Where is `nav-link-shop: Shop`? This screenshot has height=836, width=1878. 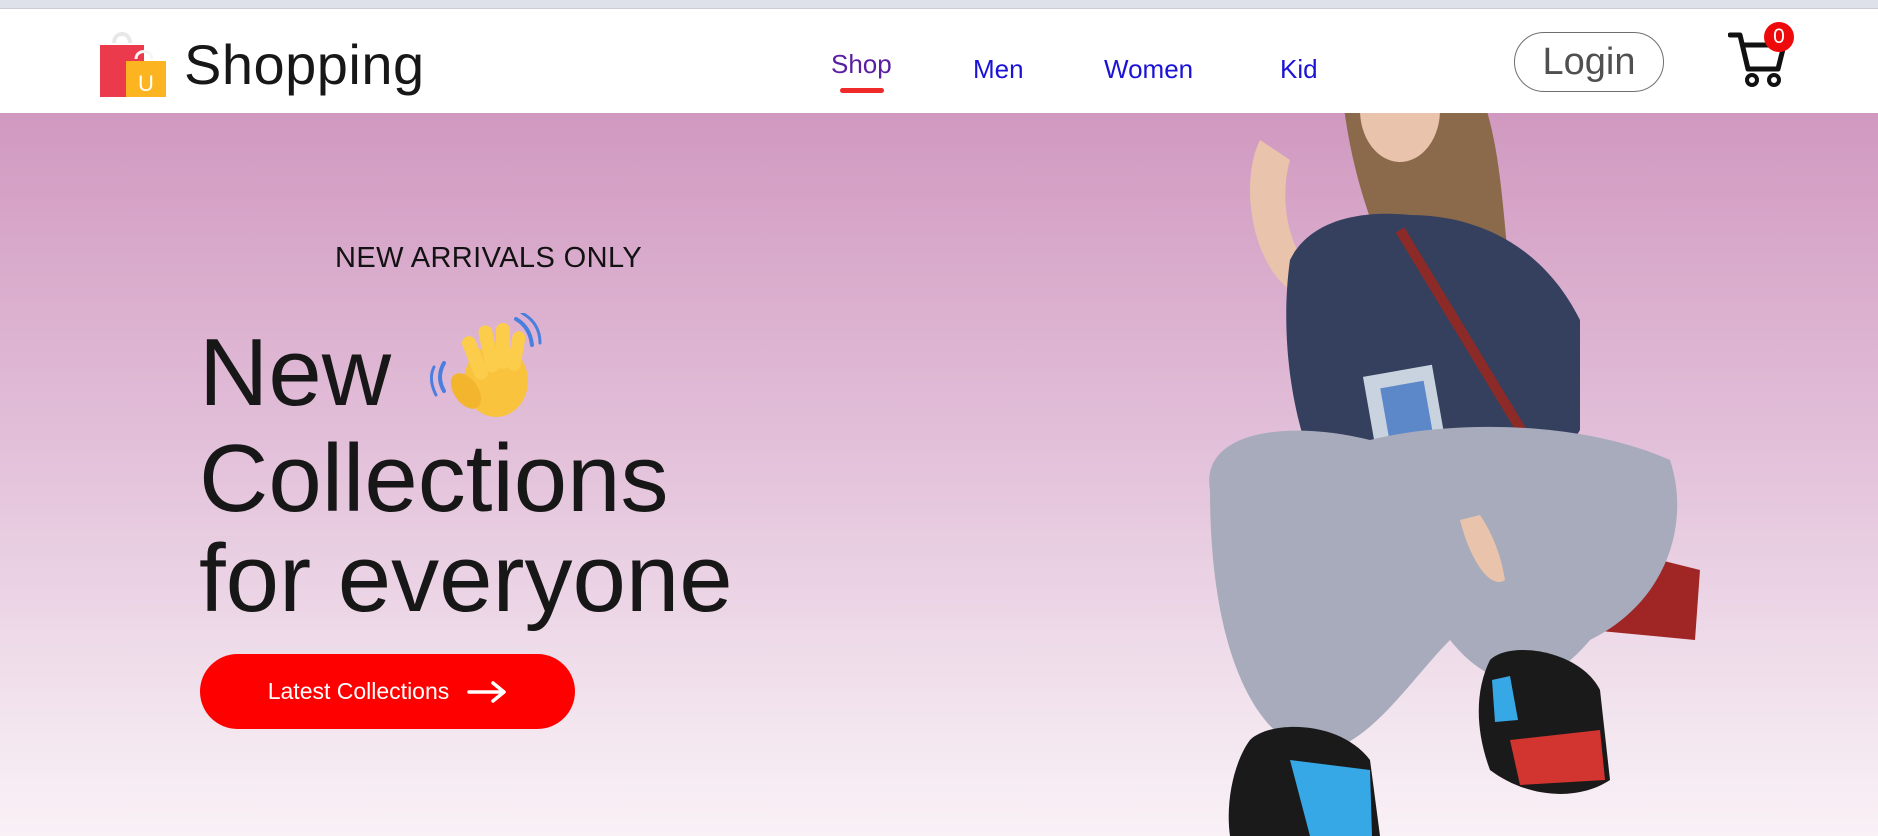 nav-link-shop: Shop is located at coordinates (861, 64).